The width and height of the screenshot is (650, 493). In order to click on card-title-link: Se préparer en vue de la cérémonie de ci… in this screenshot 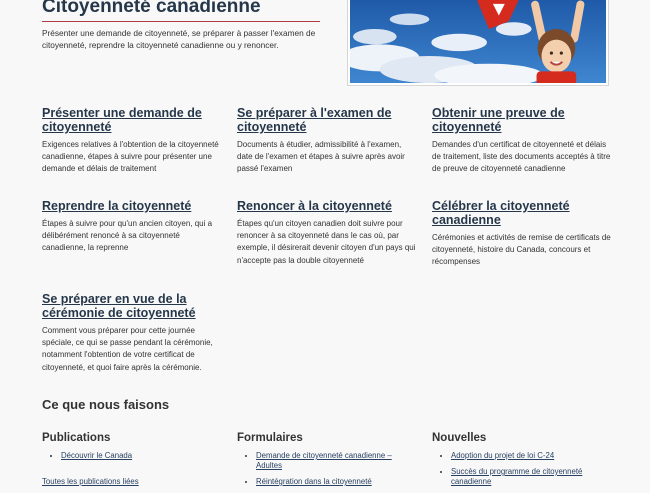, I will do `click(132, 306)`.